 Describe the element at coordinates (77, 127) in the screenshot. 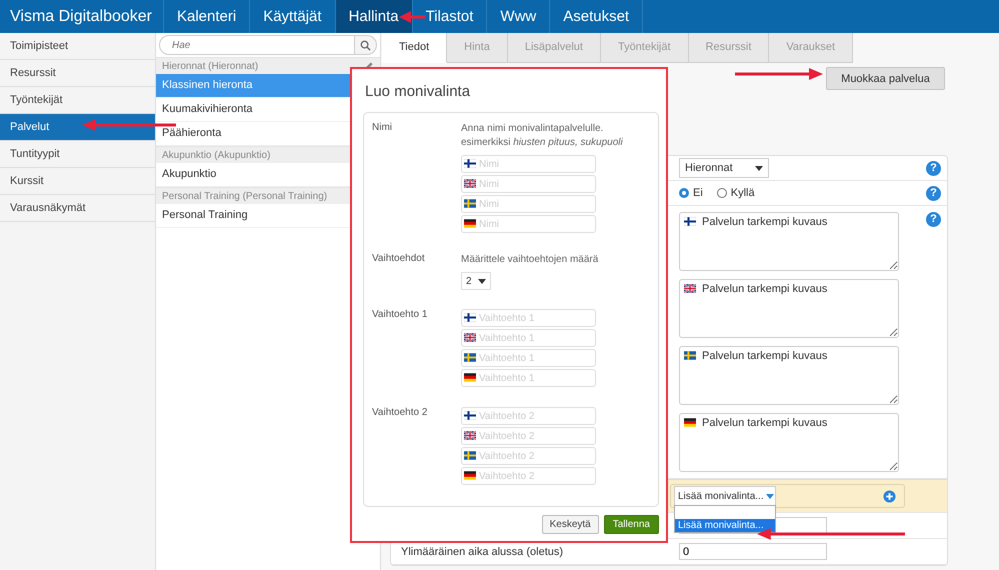

I see `sidebar-item: Palvelut` at that location.